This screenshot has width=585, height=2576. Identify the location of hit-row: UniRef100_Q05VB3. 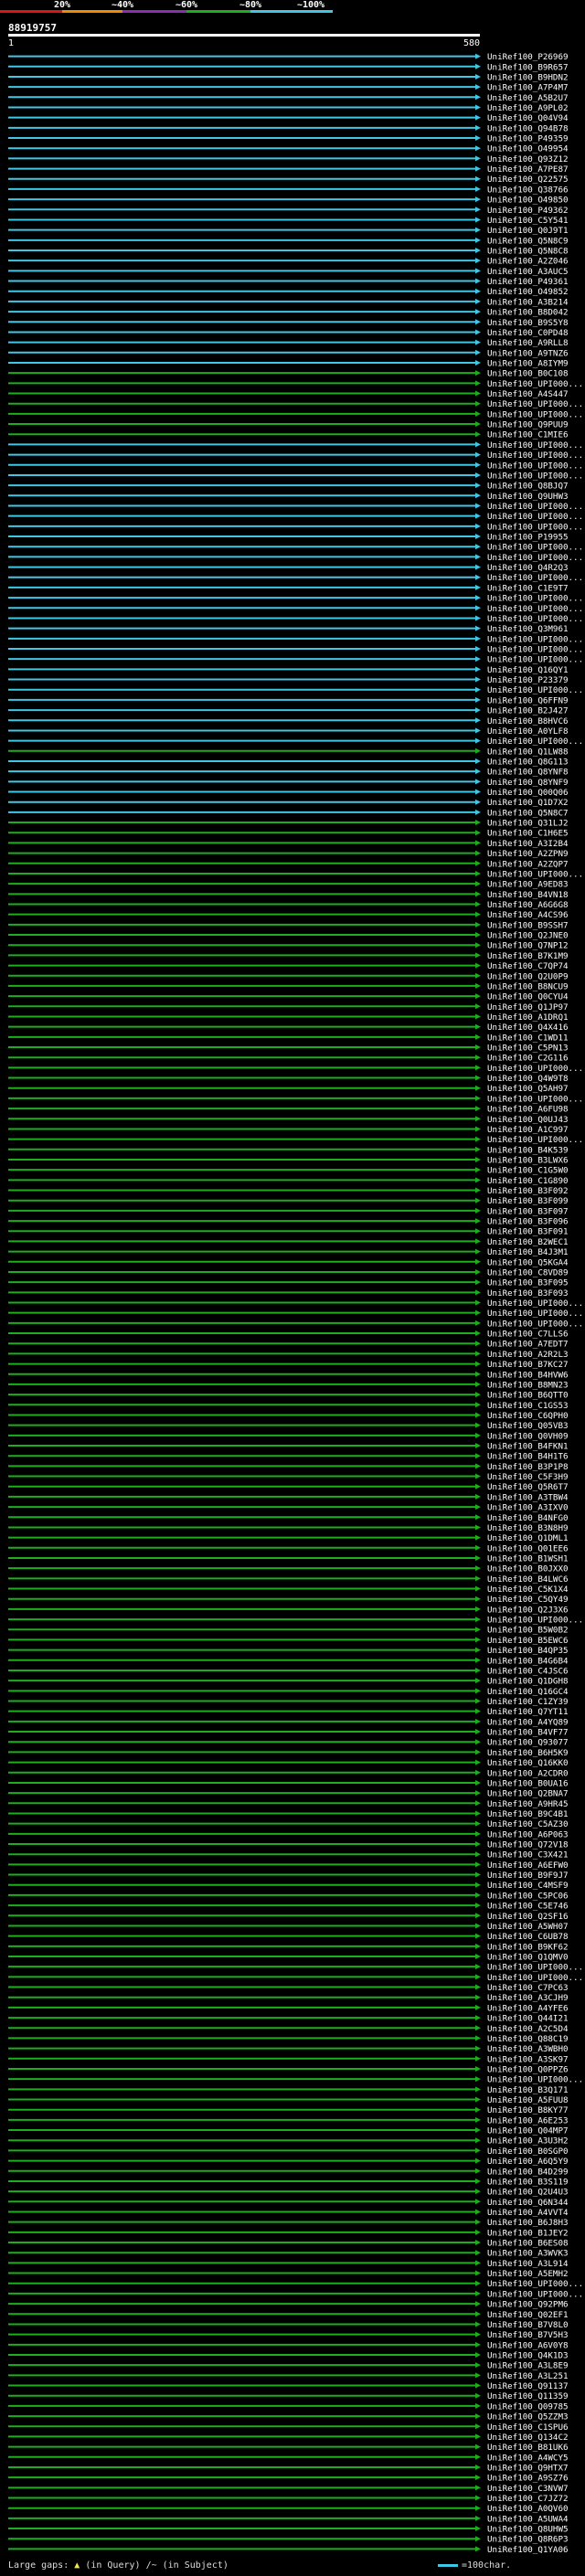
(288, 1426).